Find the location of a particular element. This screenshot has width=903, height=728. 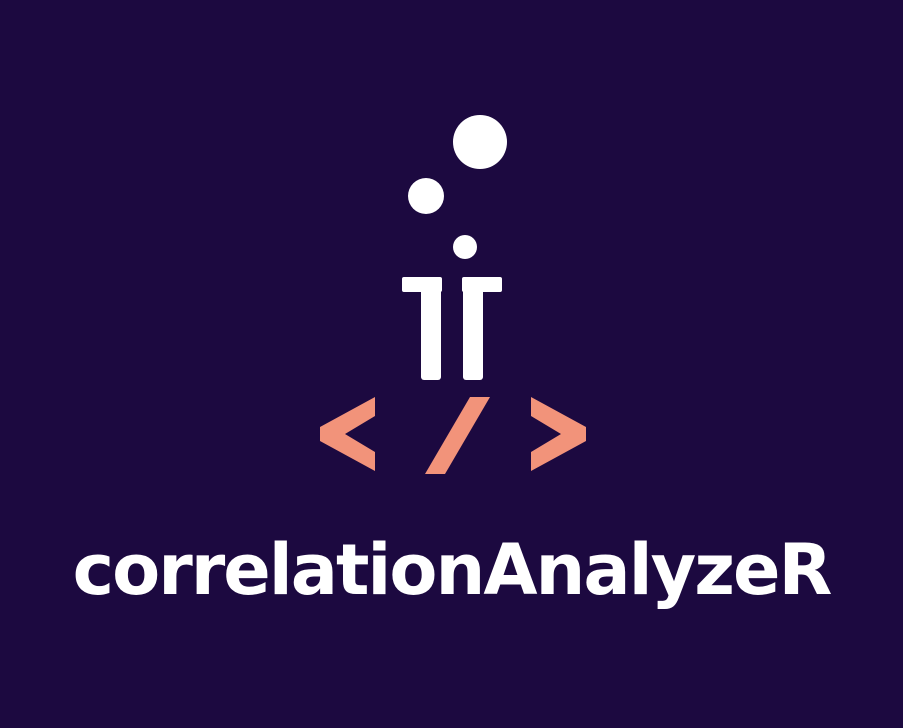

bubble-medium-icon is located at coordinates (426, 196).